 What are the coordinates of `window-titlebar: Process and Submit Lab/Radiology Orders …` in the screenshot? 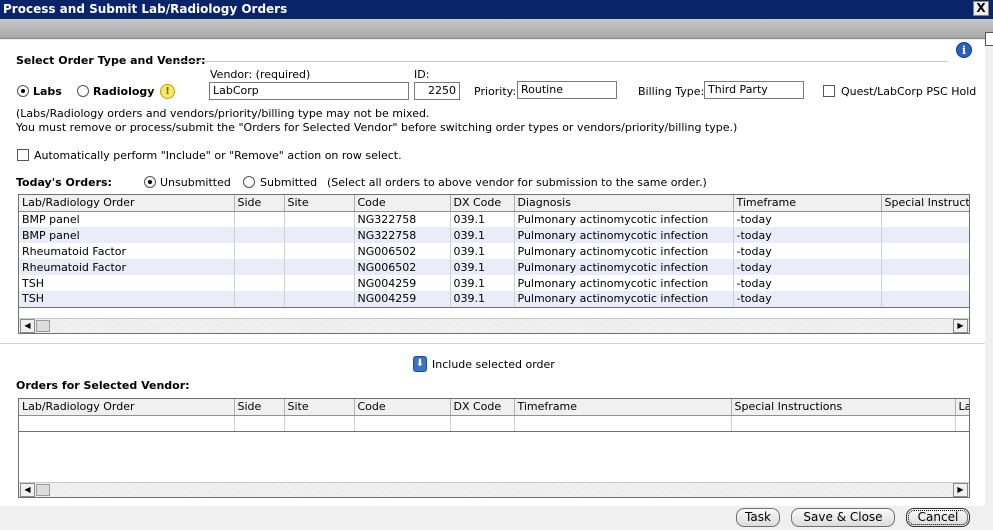 It's located at (496, 9).